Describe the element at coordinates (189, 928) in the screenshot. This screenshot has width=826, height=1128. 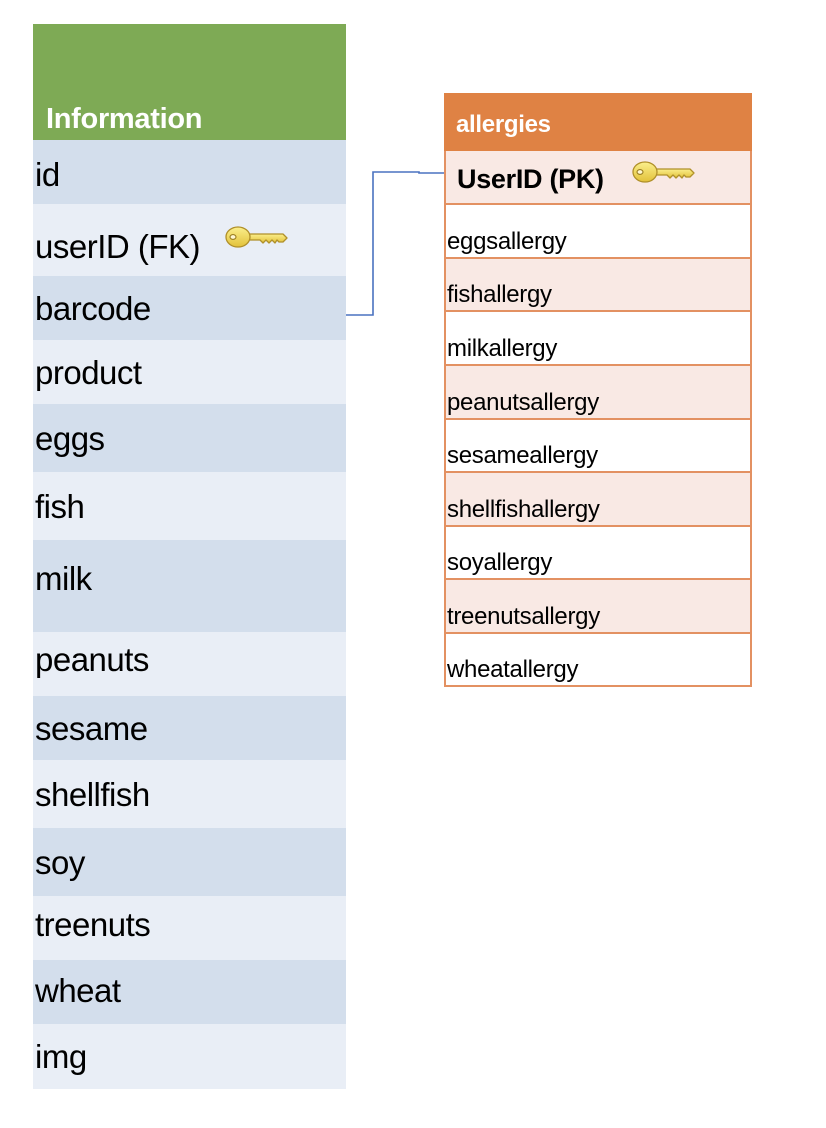
I see `information-field-row: treenuts` at that location.